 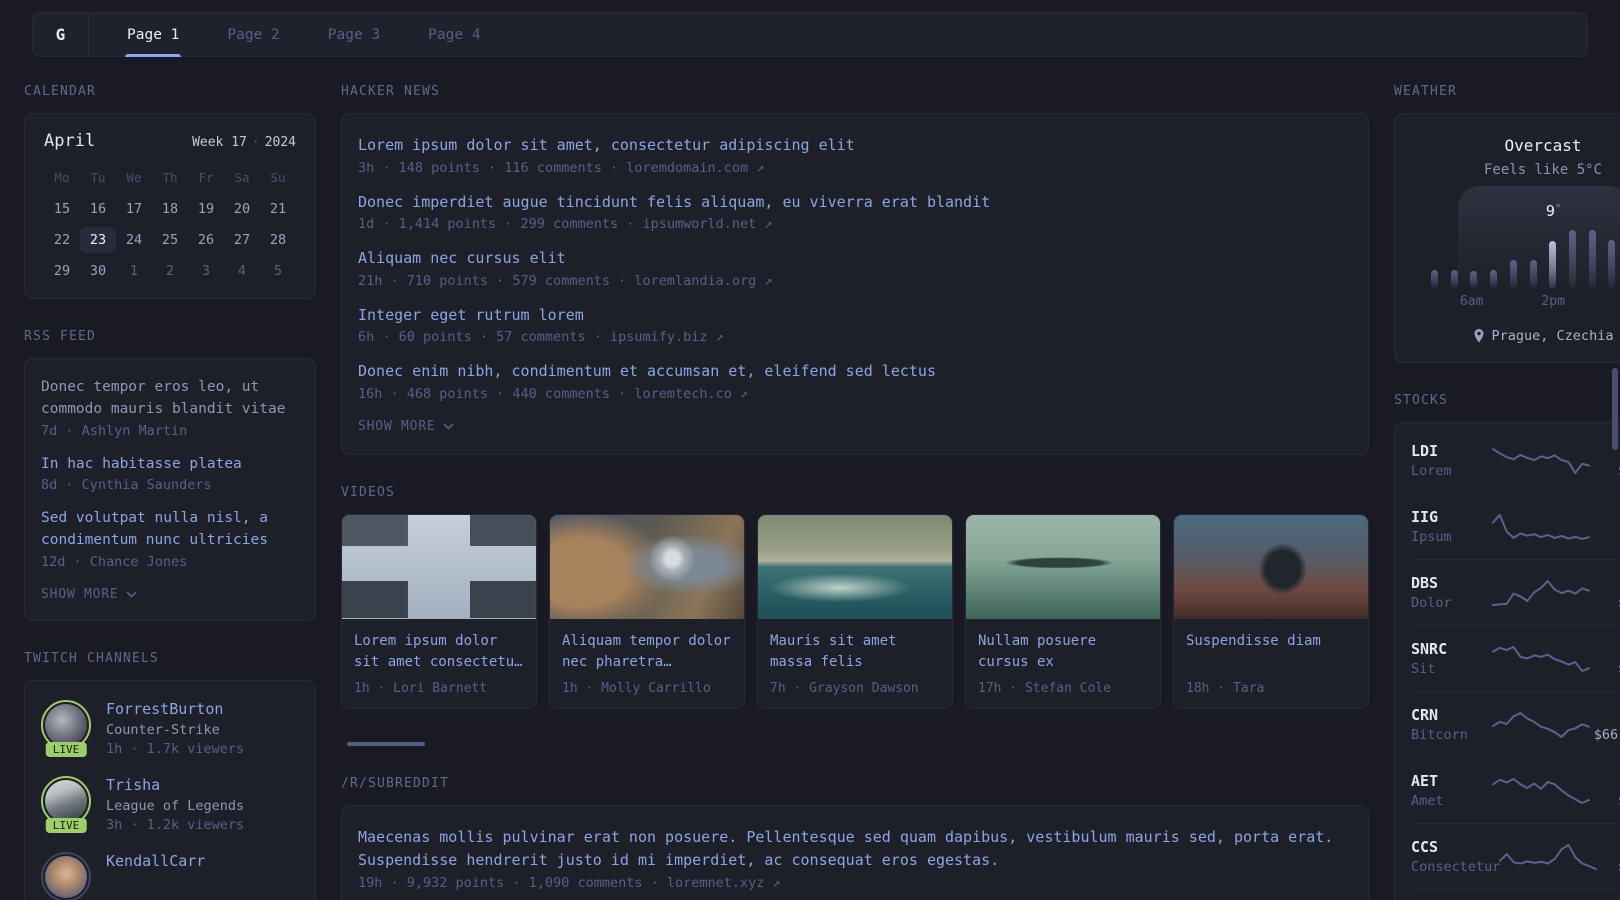 I want to click on calendar-day: 19, so click(x=206, y=209).